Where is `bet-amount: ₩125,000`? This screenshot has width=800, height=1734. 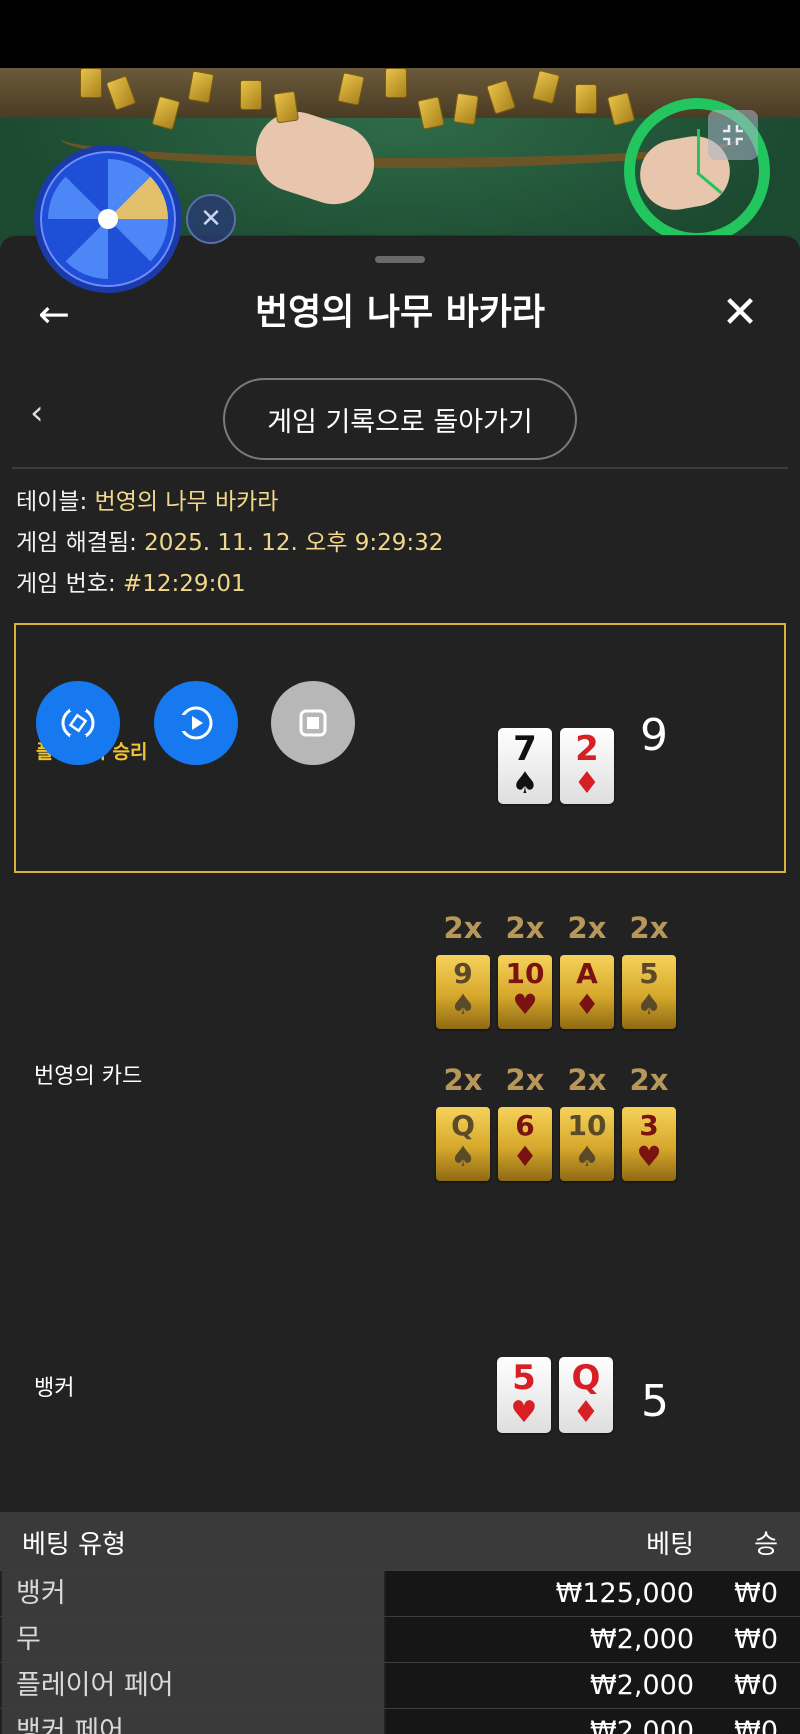
bet-amount: ₩125,000 is located at coordinates (624, 1593).